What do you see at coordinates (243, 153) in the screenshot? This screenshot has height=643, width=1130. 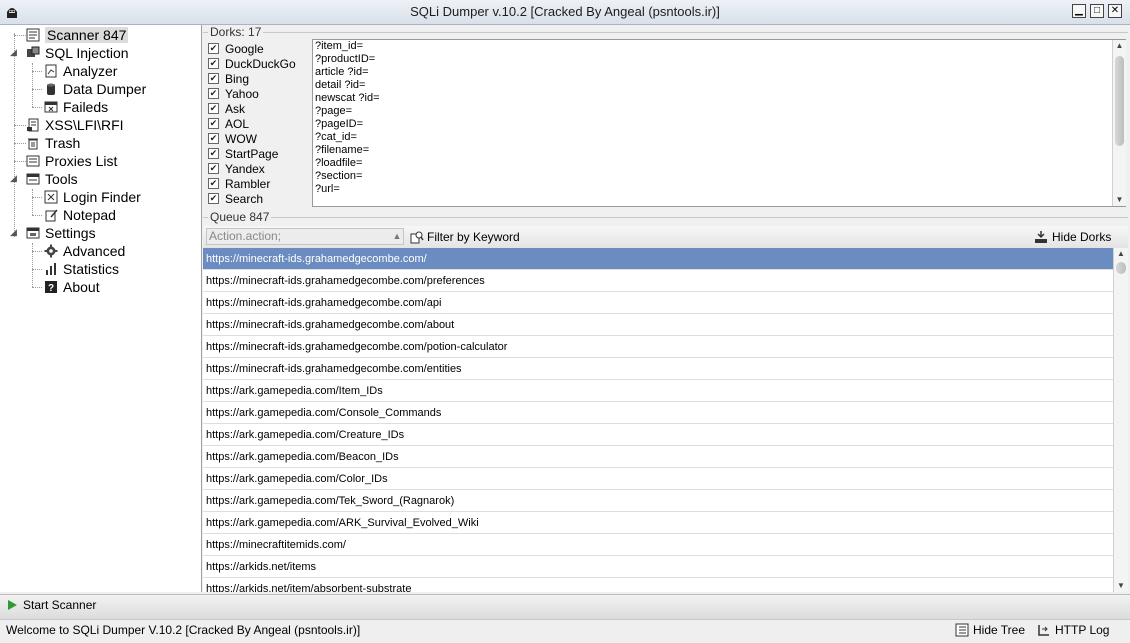 I see `engine-startpage-checkbox: ✔ StartPage` at bounding box center [243, 153].